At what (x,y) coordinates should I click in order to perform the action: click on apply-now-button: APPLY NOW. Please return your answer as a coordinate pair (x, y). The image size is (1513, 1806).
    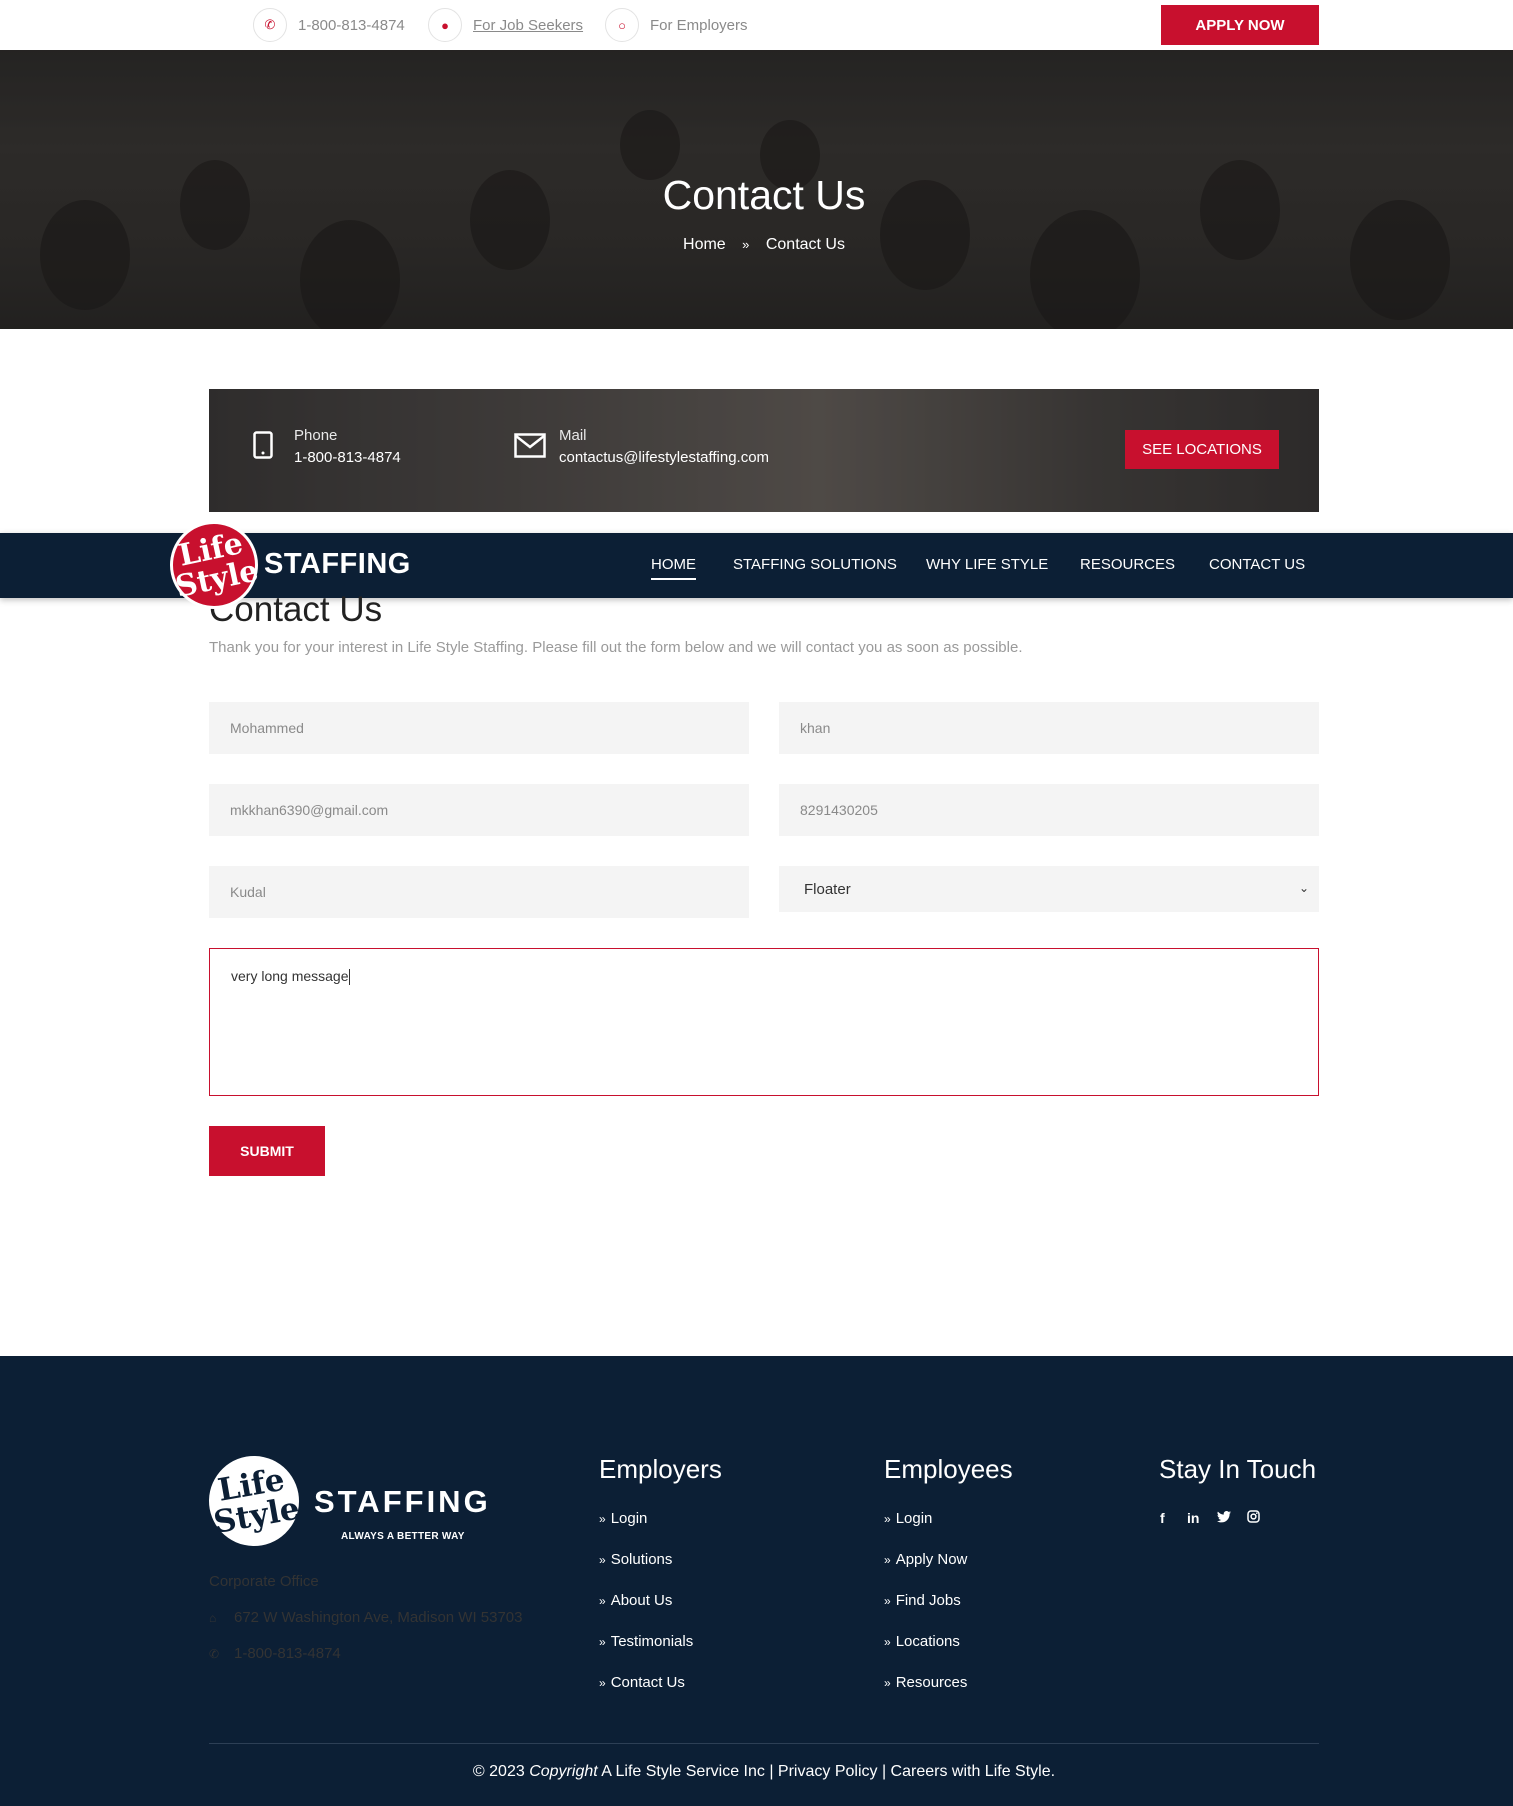
    Looking at the image, I should click on (1240, 25).